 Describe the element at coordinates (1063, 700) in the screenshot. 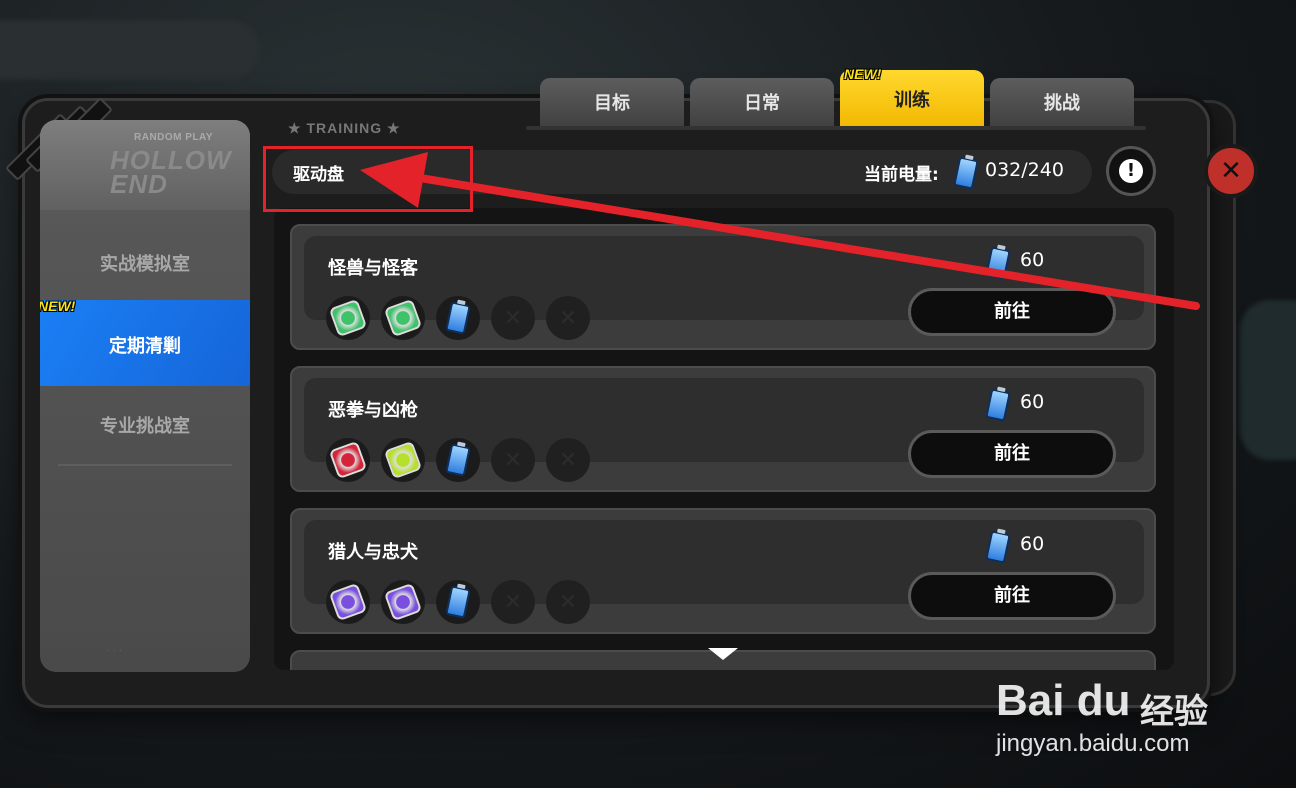

I see `watermark-logo: Bai du` at that location.